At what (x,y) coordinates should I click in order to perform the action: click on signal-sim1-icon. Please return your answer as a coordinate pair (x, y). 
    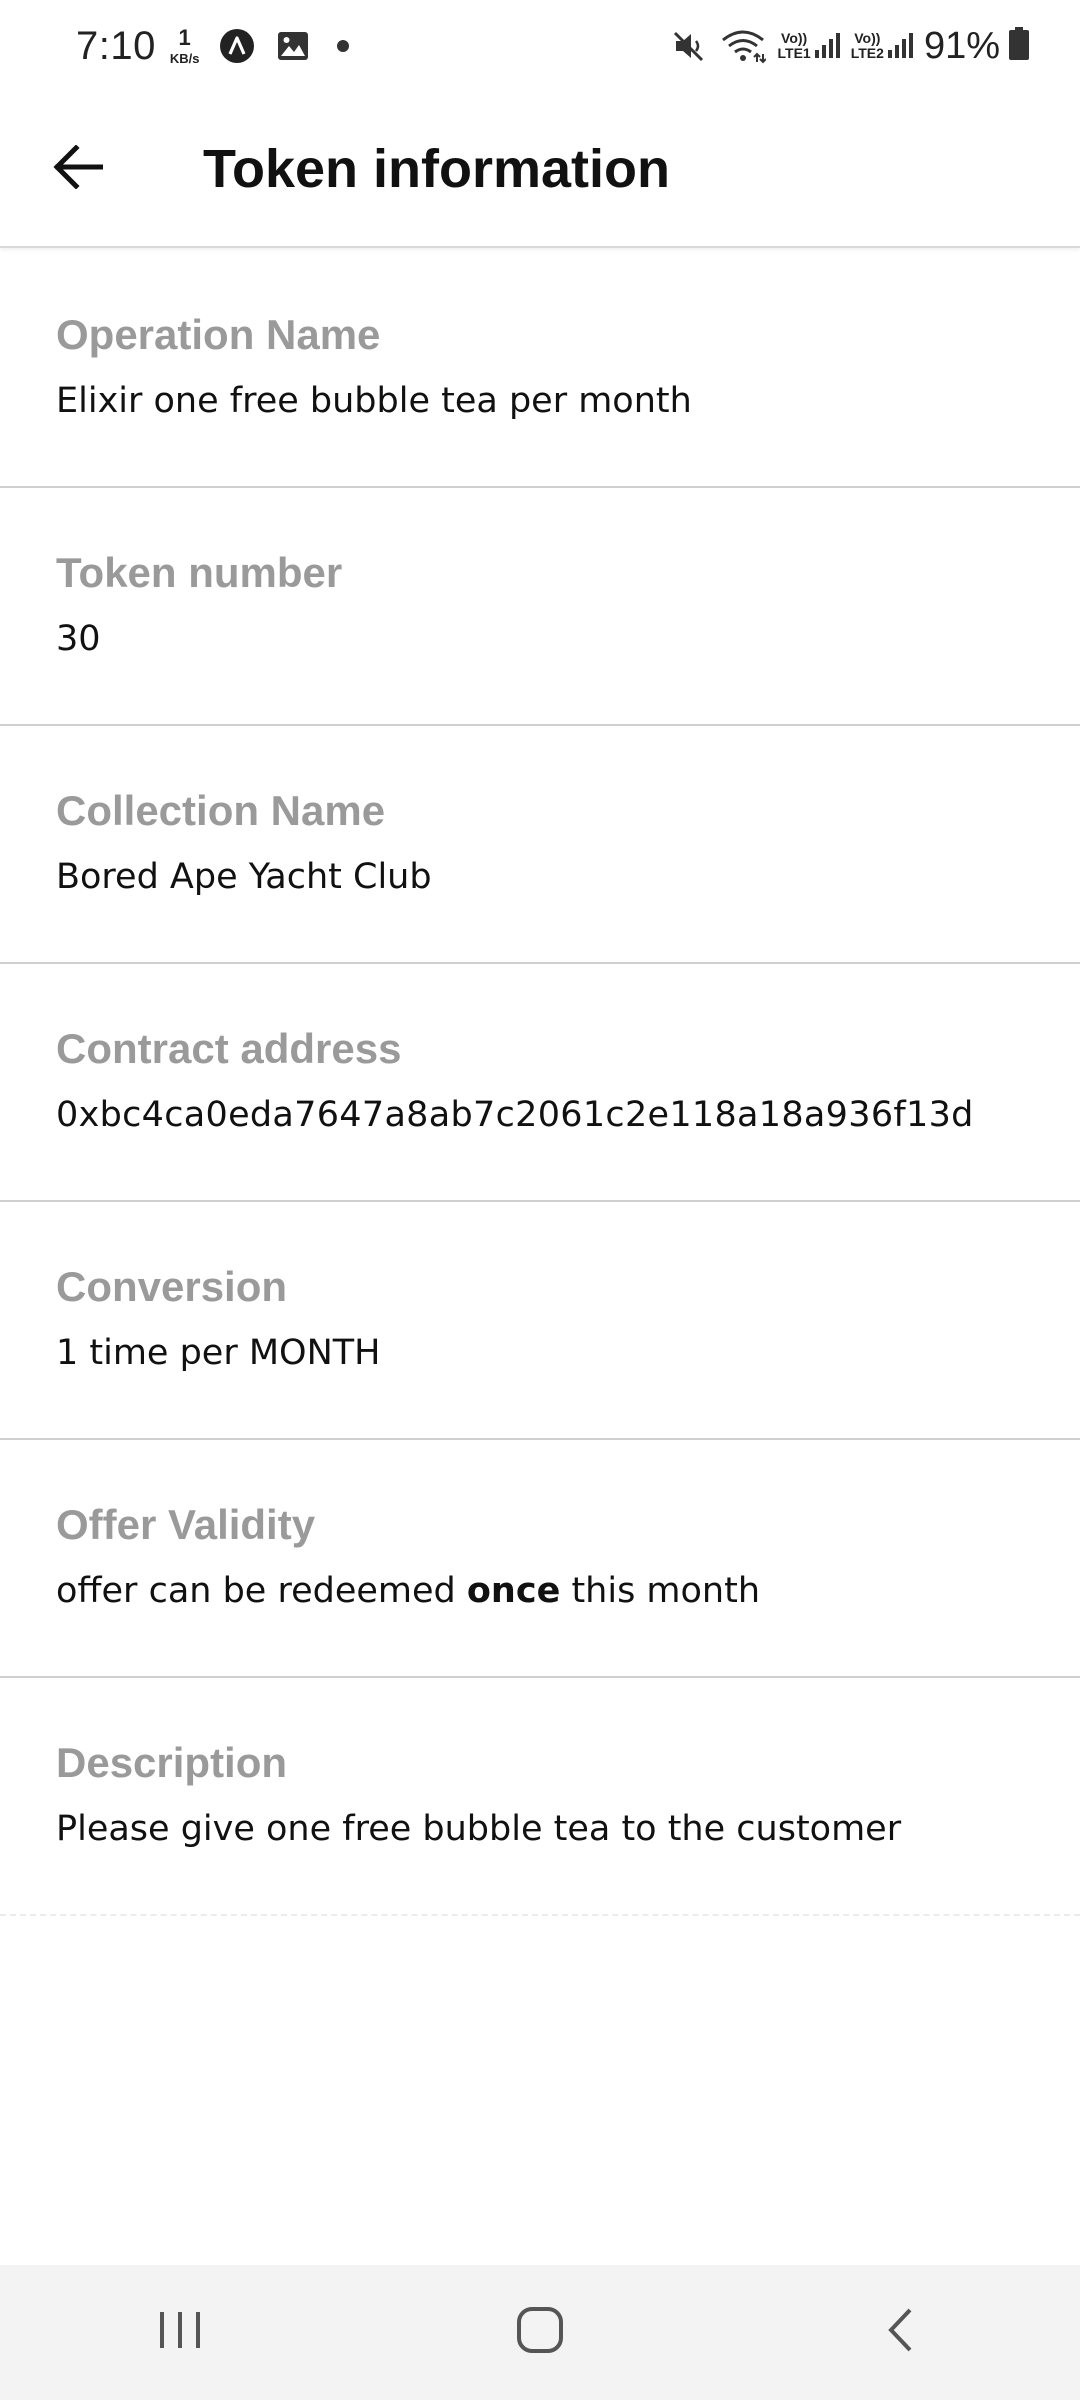
    Looking at the image, I should click on (827, 46).